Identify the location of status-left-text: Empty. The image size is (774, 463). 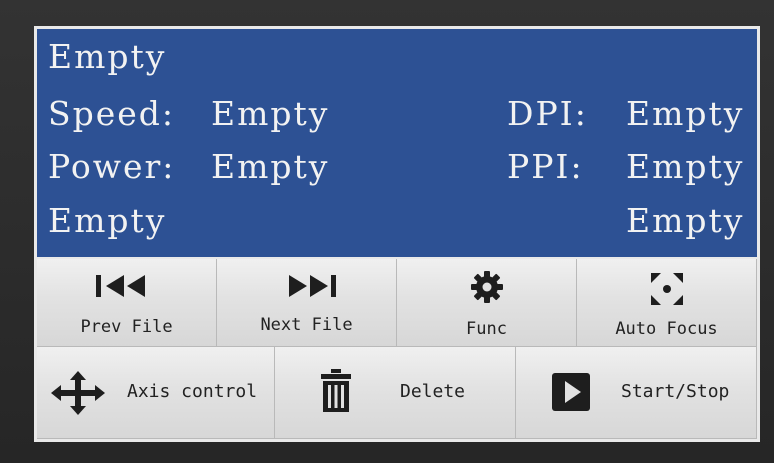
(107, 220).